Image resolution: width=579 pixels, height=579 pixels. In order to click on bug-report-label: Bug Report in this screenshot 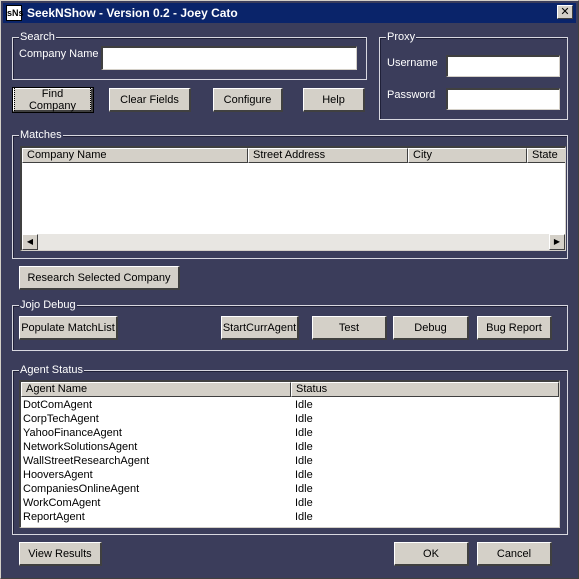, I will do `click(514, 327)`.